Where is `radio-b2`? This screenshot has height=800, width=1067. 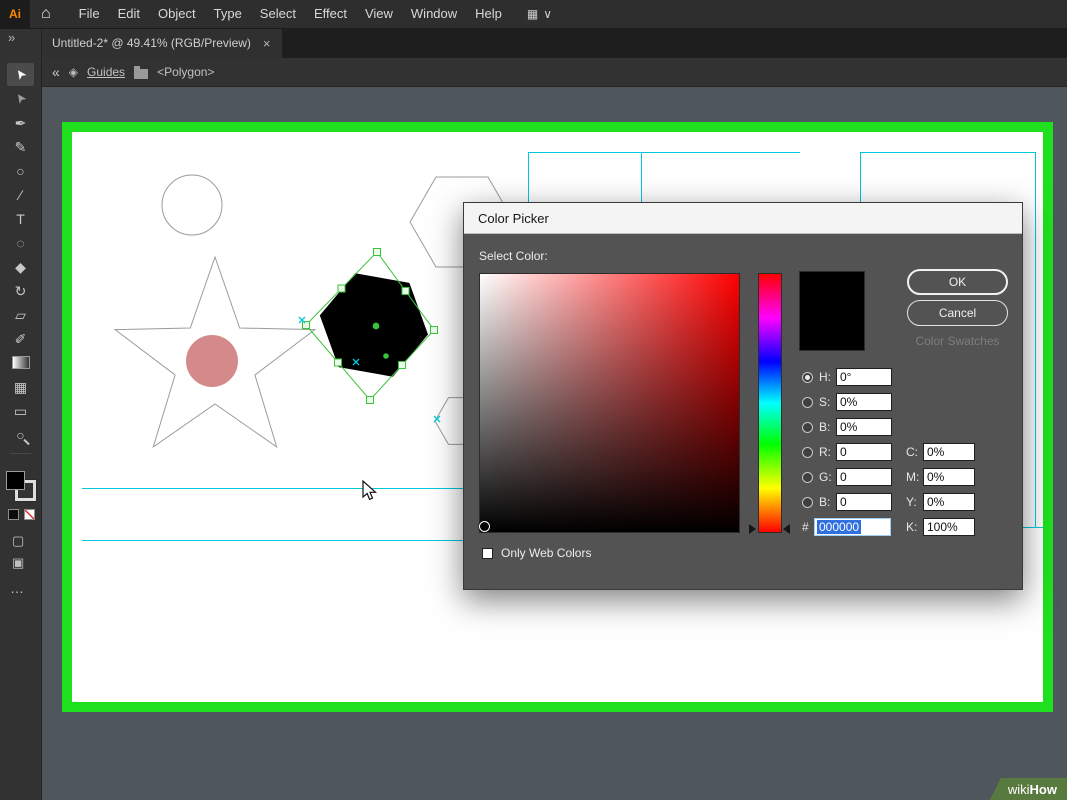
radio-b2 is located at coordinates (807, 502).